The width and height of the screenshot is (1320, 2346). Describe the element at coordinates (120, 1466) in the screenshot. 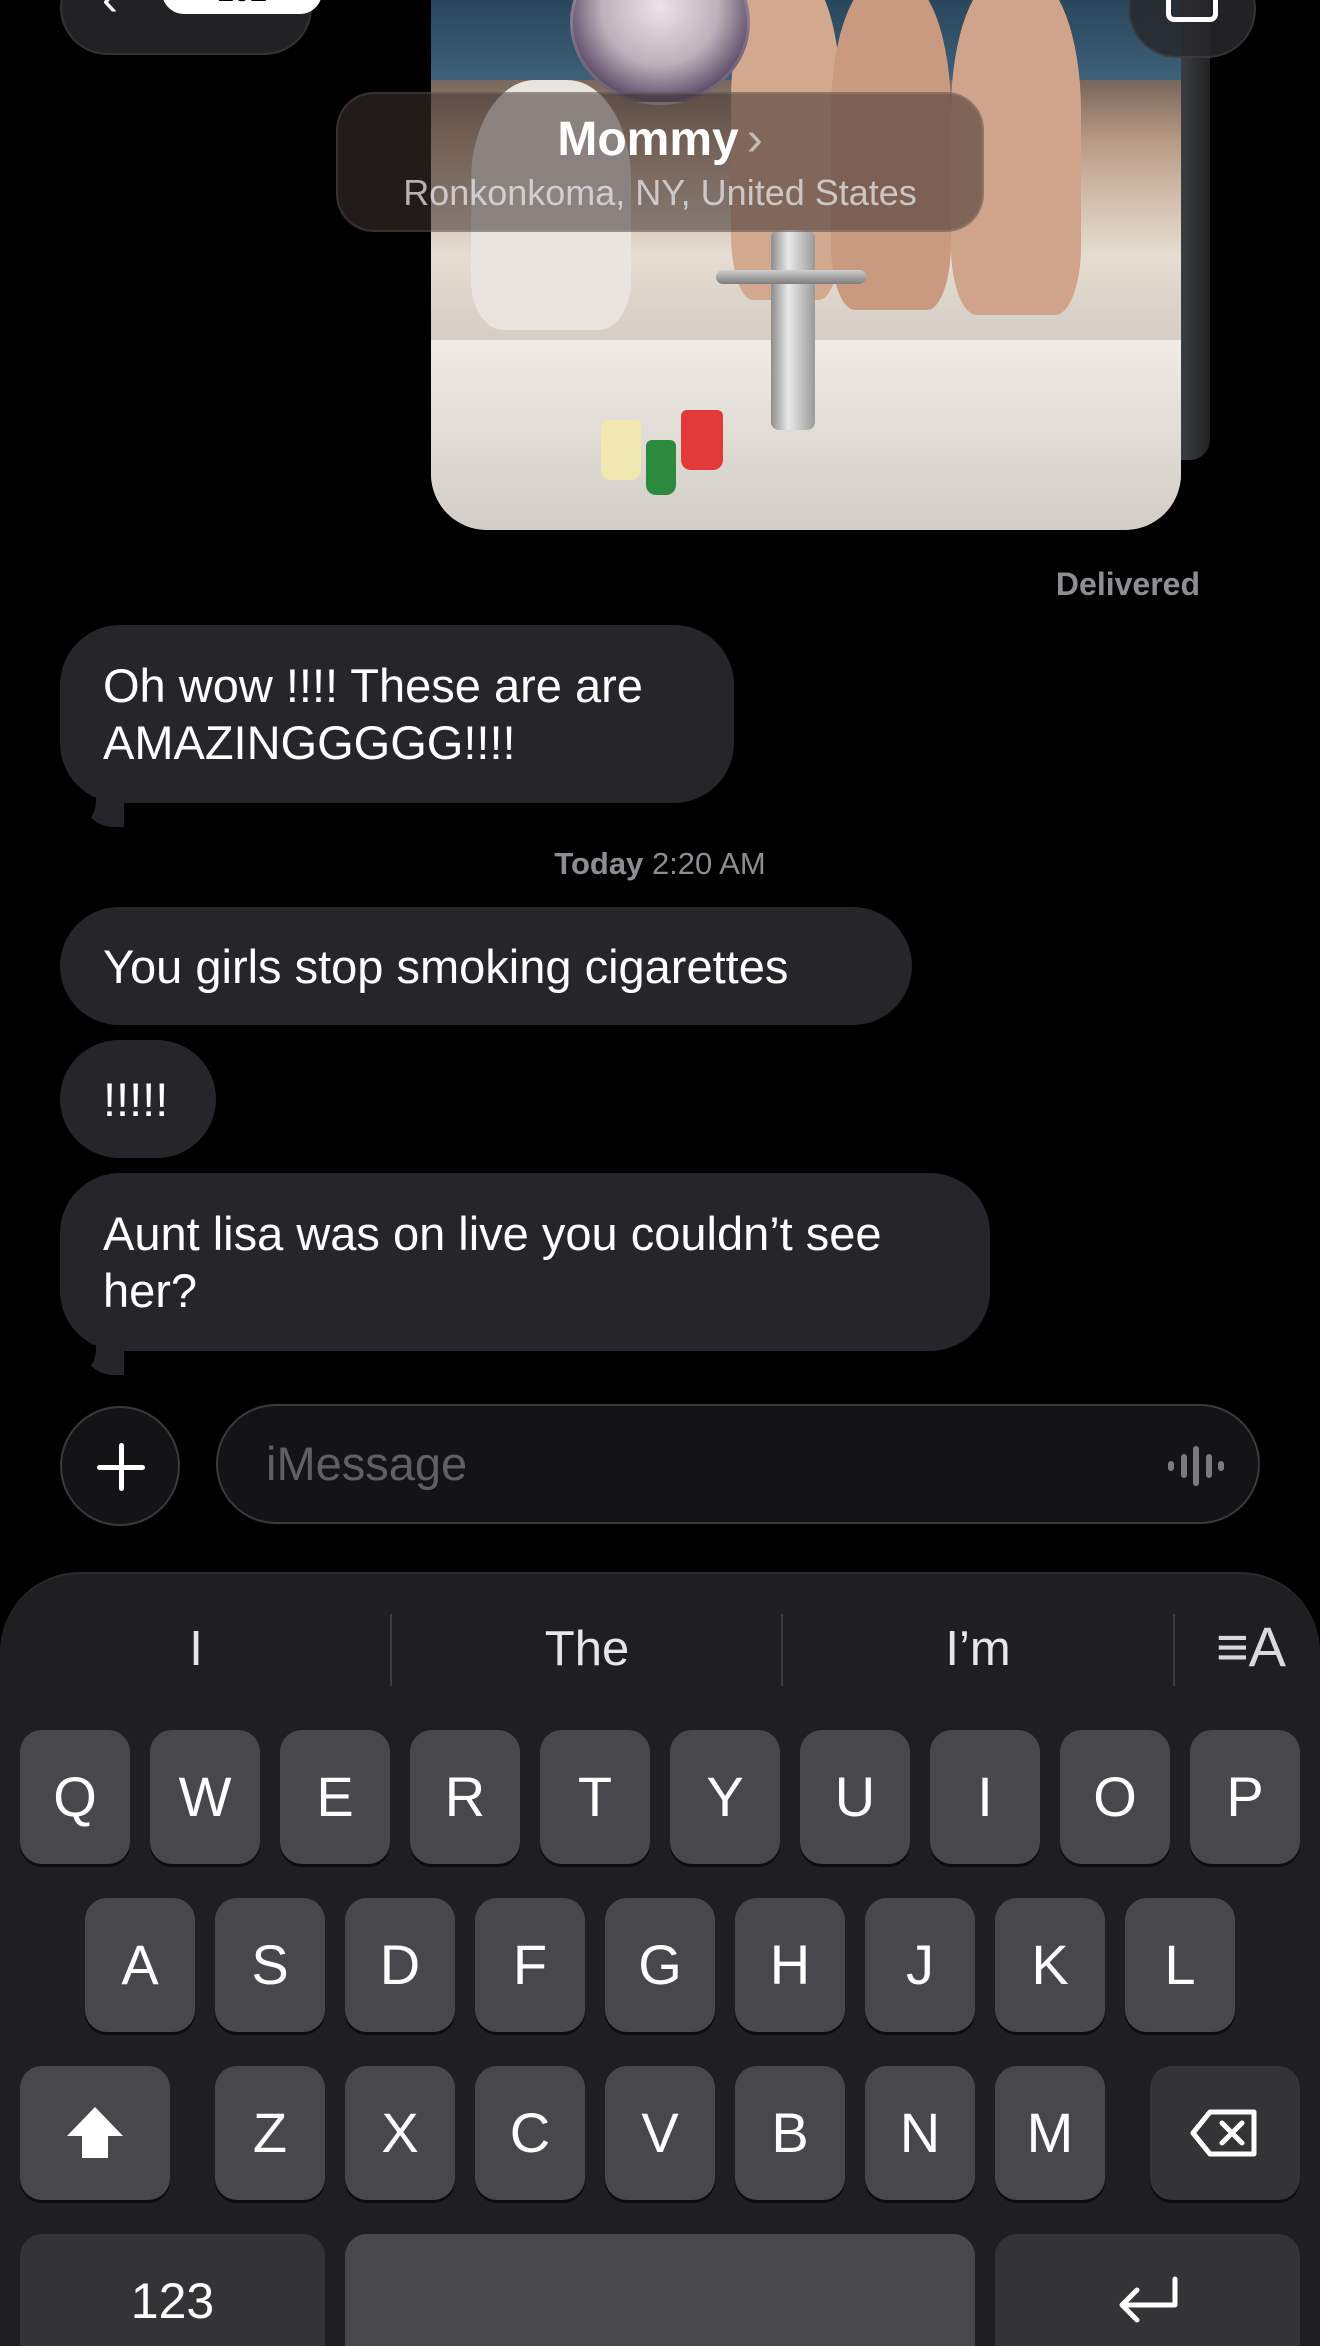

I see `add-attachment-button` at that location.